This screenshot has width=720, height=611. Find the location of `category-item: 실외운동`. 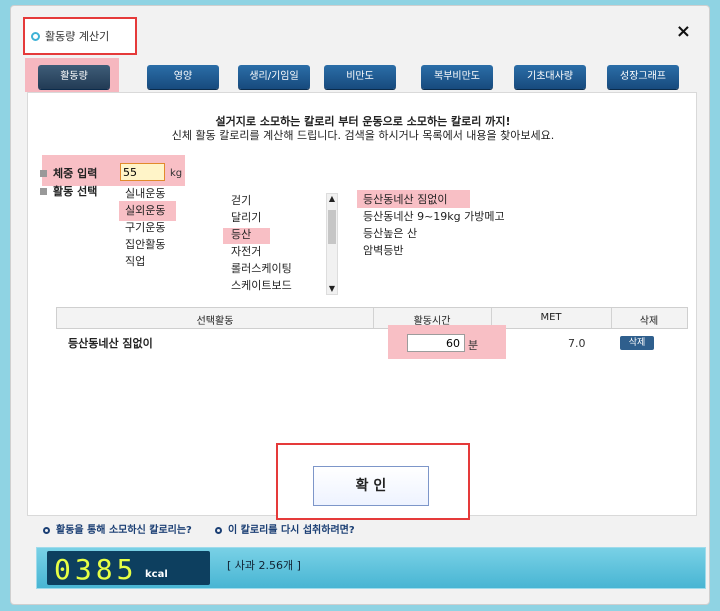

category-item: 실외운동 is located at coordinates (144, 210).